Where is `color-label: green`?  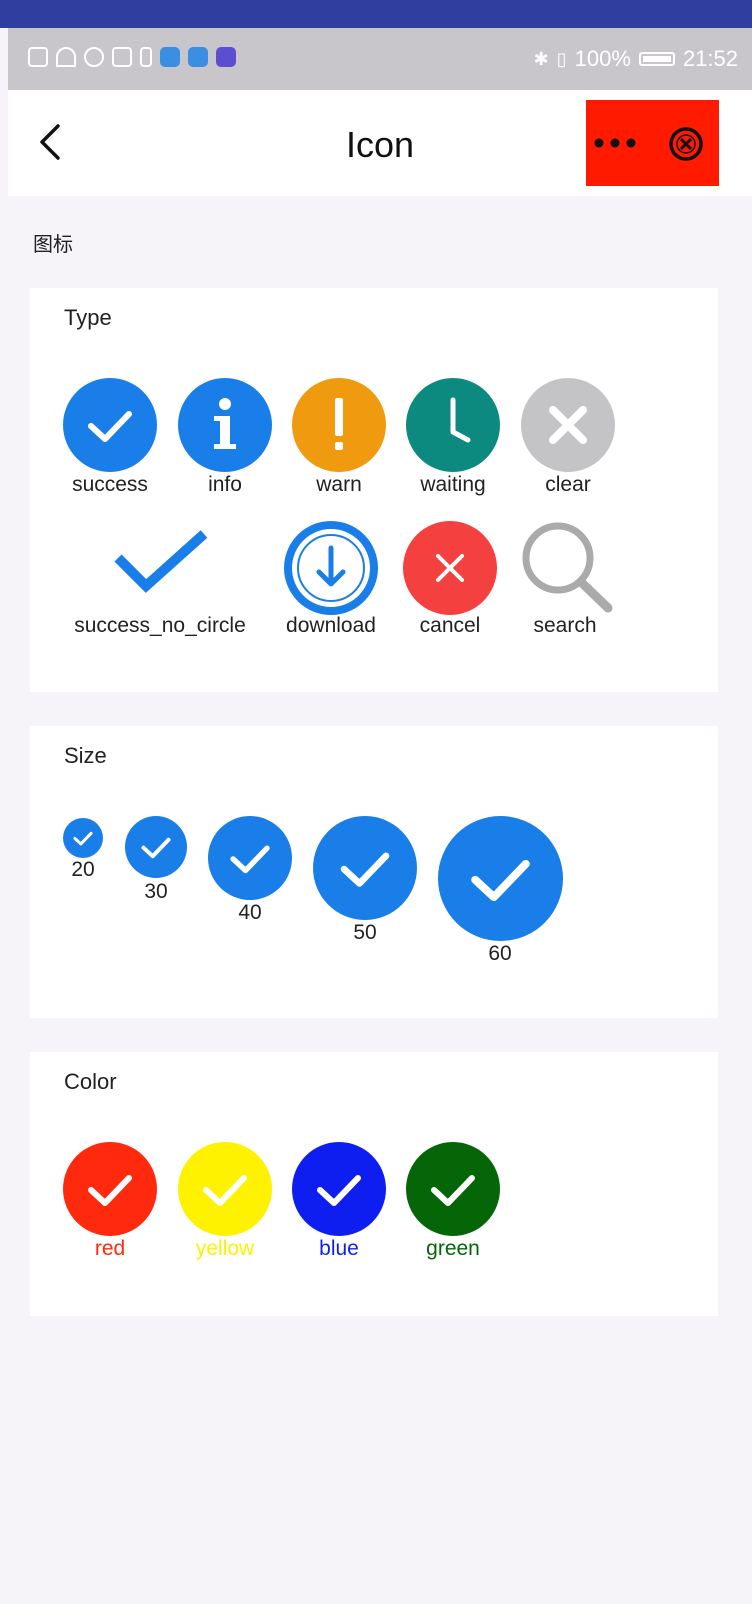 color-label: green is located at coordinates (453, 1248).